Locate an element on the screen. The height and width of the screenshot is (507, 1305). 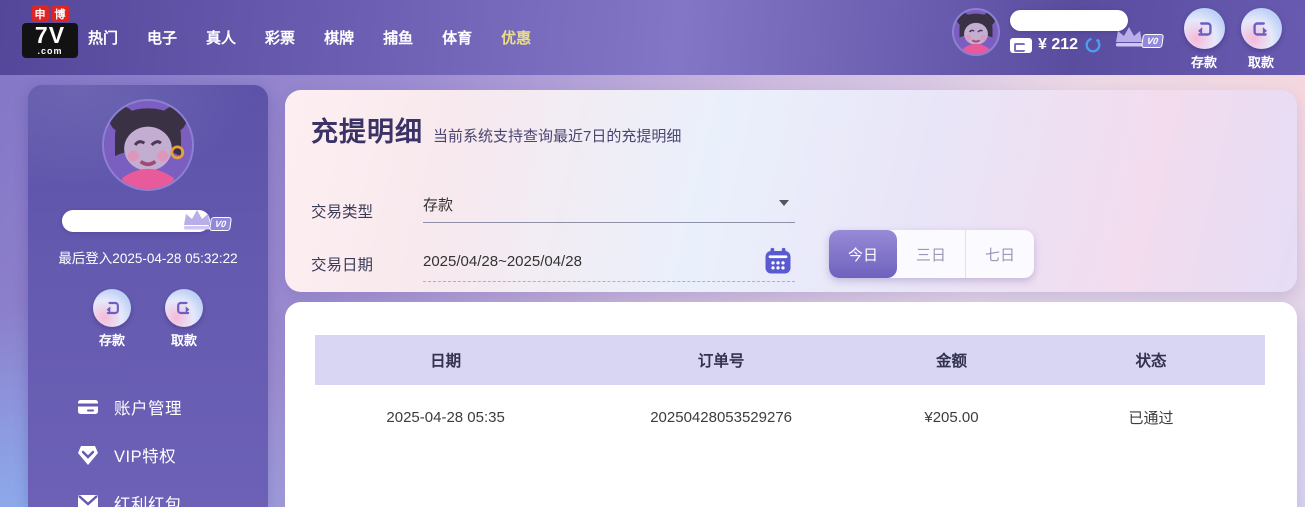
sidebar-item-vip: VIP特权 is located at coordinates (148, 455).